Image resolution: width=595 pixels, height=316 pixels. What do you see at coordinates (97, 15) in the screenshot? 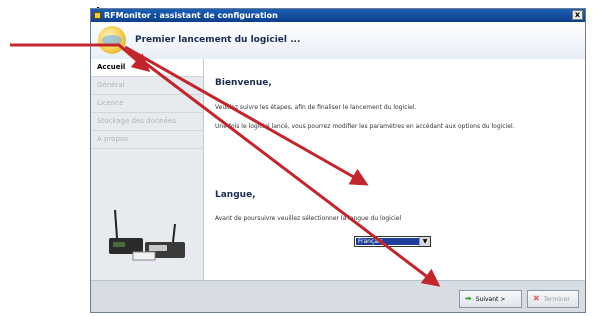
I see `app-icon` at bounding box center [97, 15].